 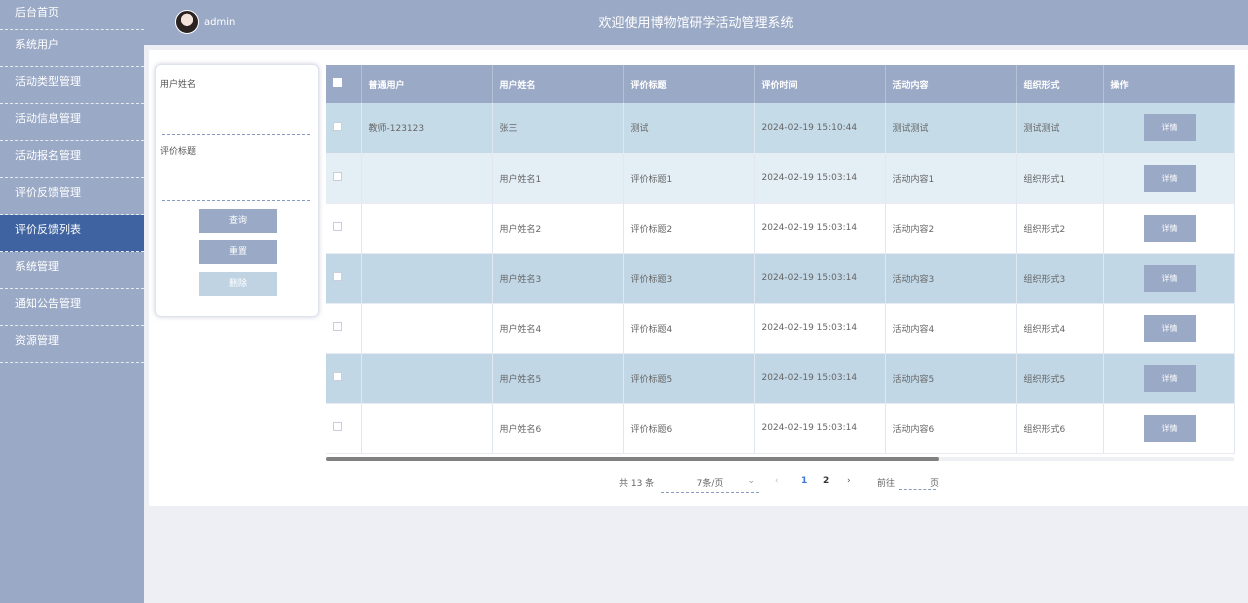 I want to click on sidebar-item-resource: 资源管理, so click(x=72, y=344).